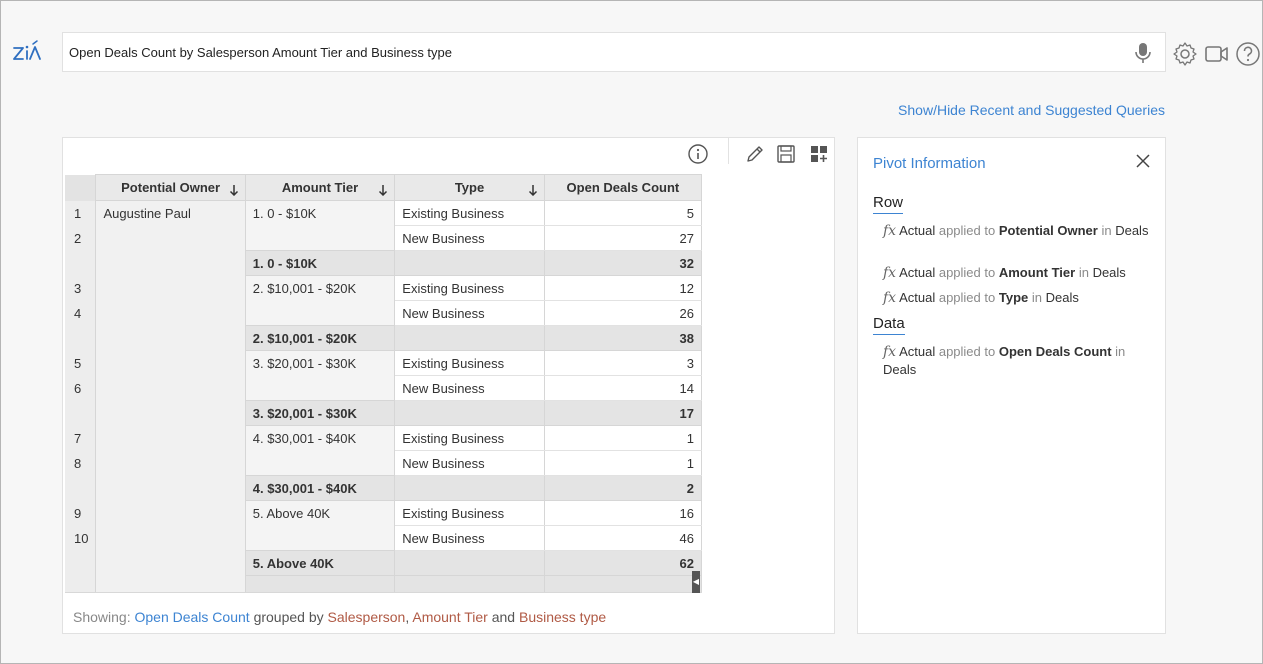 This screenshot has width=1263, height=664. I want to click on pencil-icon, so click(755, 154).